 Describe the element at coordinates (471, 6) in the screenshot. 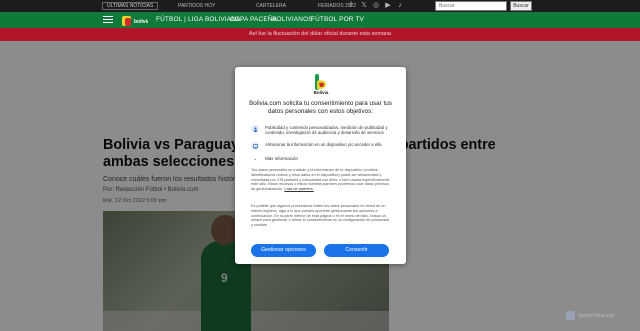

I see `search-input` at that location.